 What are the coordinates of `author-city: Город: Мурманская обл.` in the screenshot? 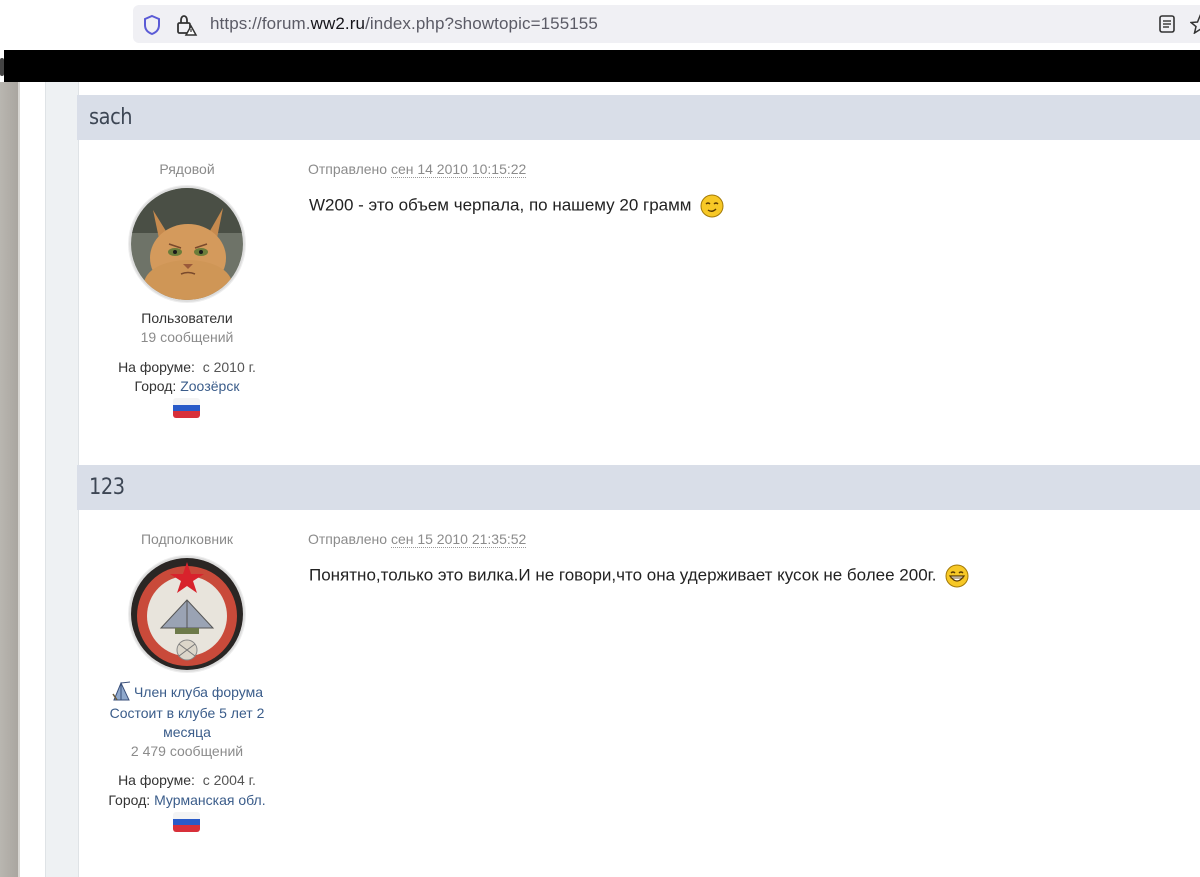 It's located at (187, 800).